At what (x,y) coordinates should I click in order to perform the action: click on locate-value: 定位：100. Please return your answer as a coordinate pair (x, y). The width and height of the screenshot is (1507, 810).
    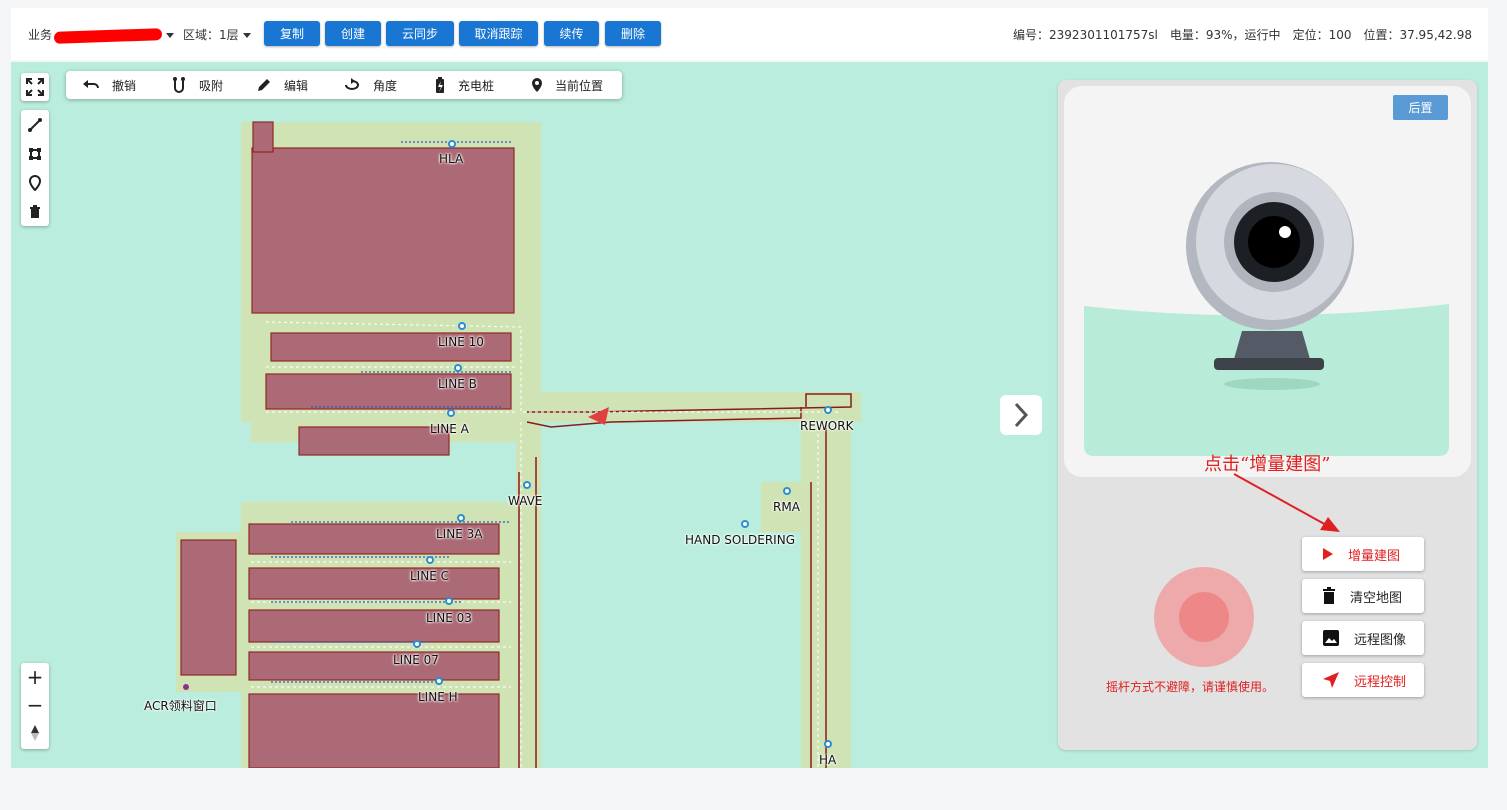
    Looking at the image, I should click on (1322, 35).